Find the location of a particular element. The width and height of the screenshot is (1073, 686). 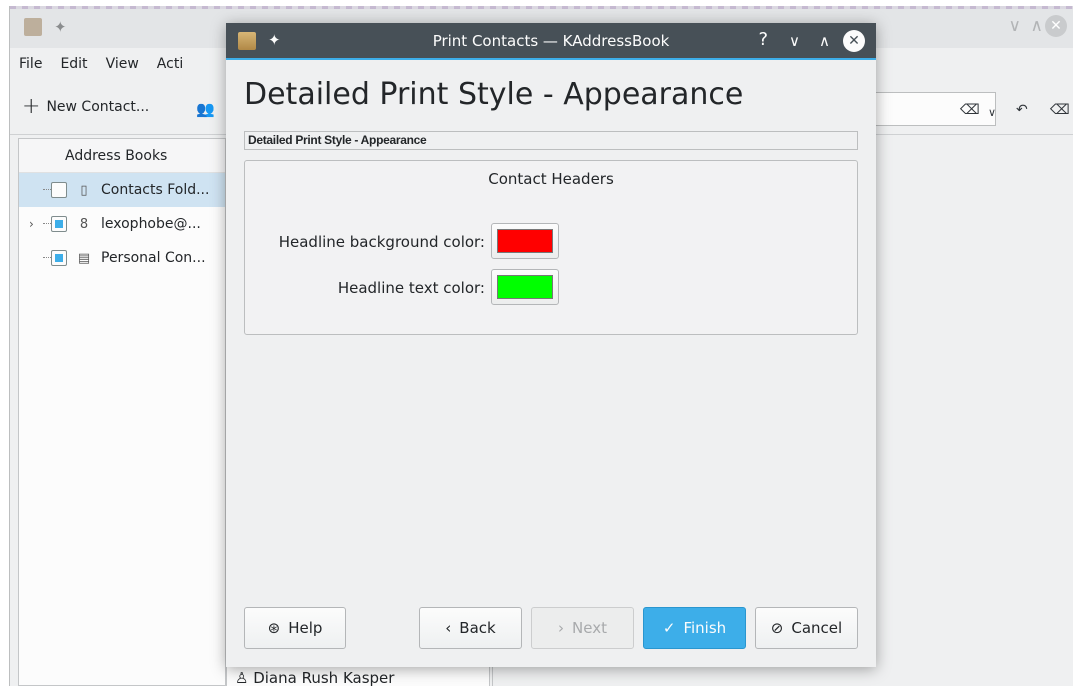

address-books-header: Address Books is located at coordinates (122, 156).